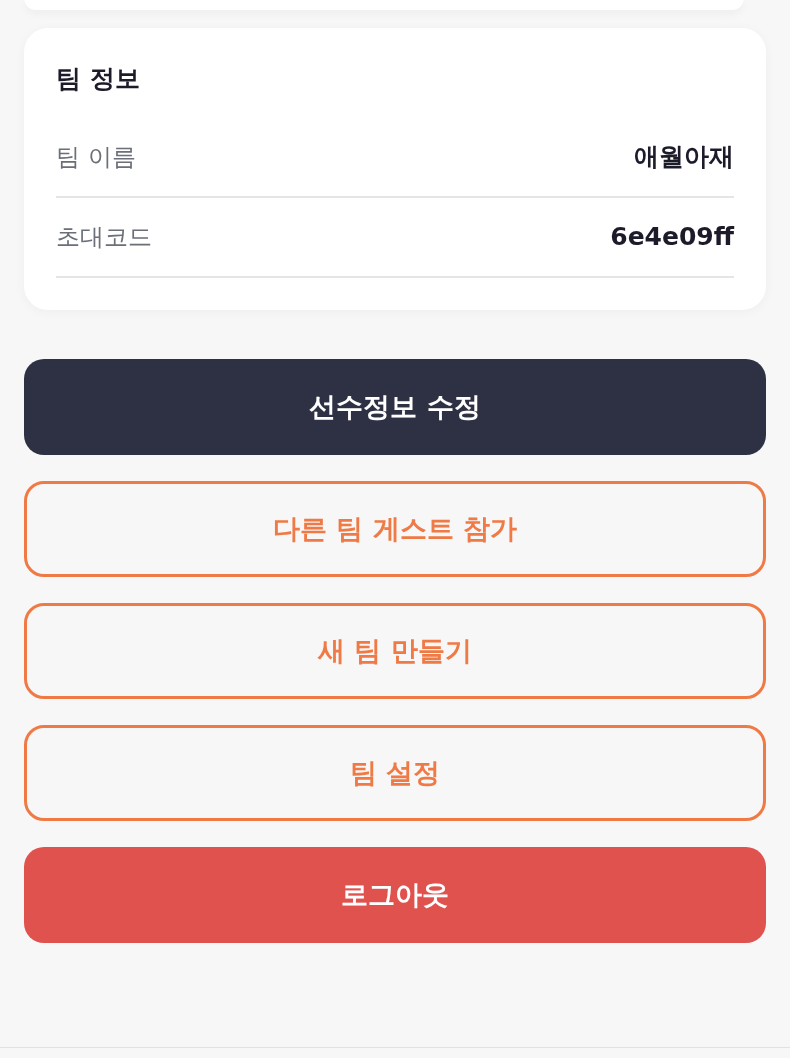 The height and width of the screenshot is (1058, 790). What do you see at coordinates (104, 237) in the screenshot?
I see `field-label: 초대코드` at bounding box center [104, 237].